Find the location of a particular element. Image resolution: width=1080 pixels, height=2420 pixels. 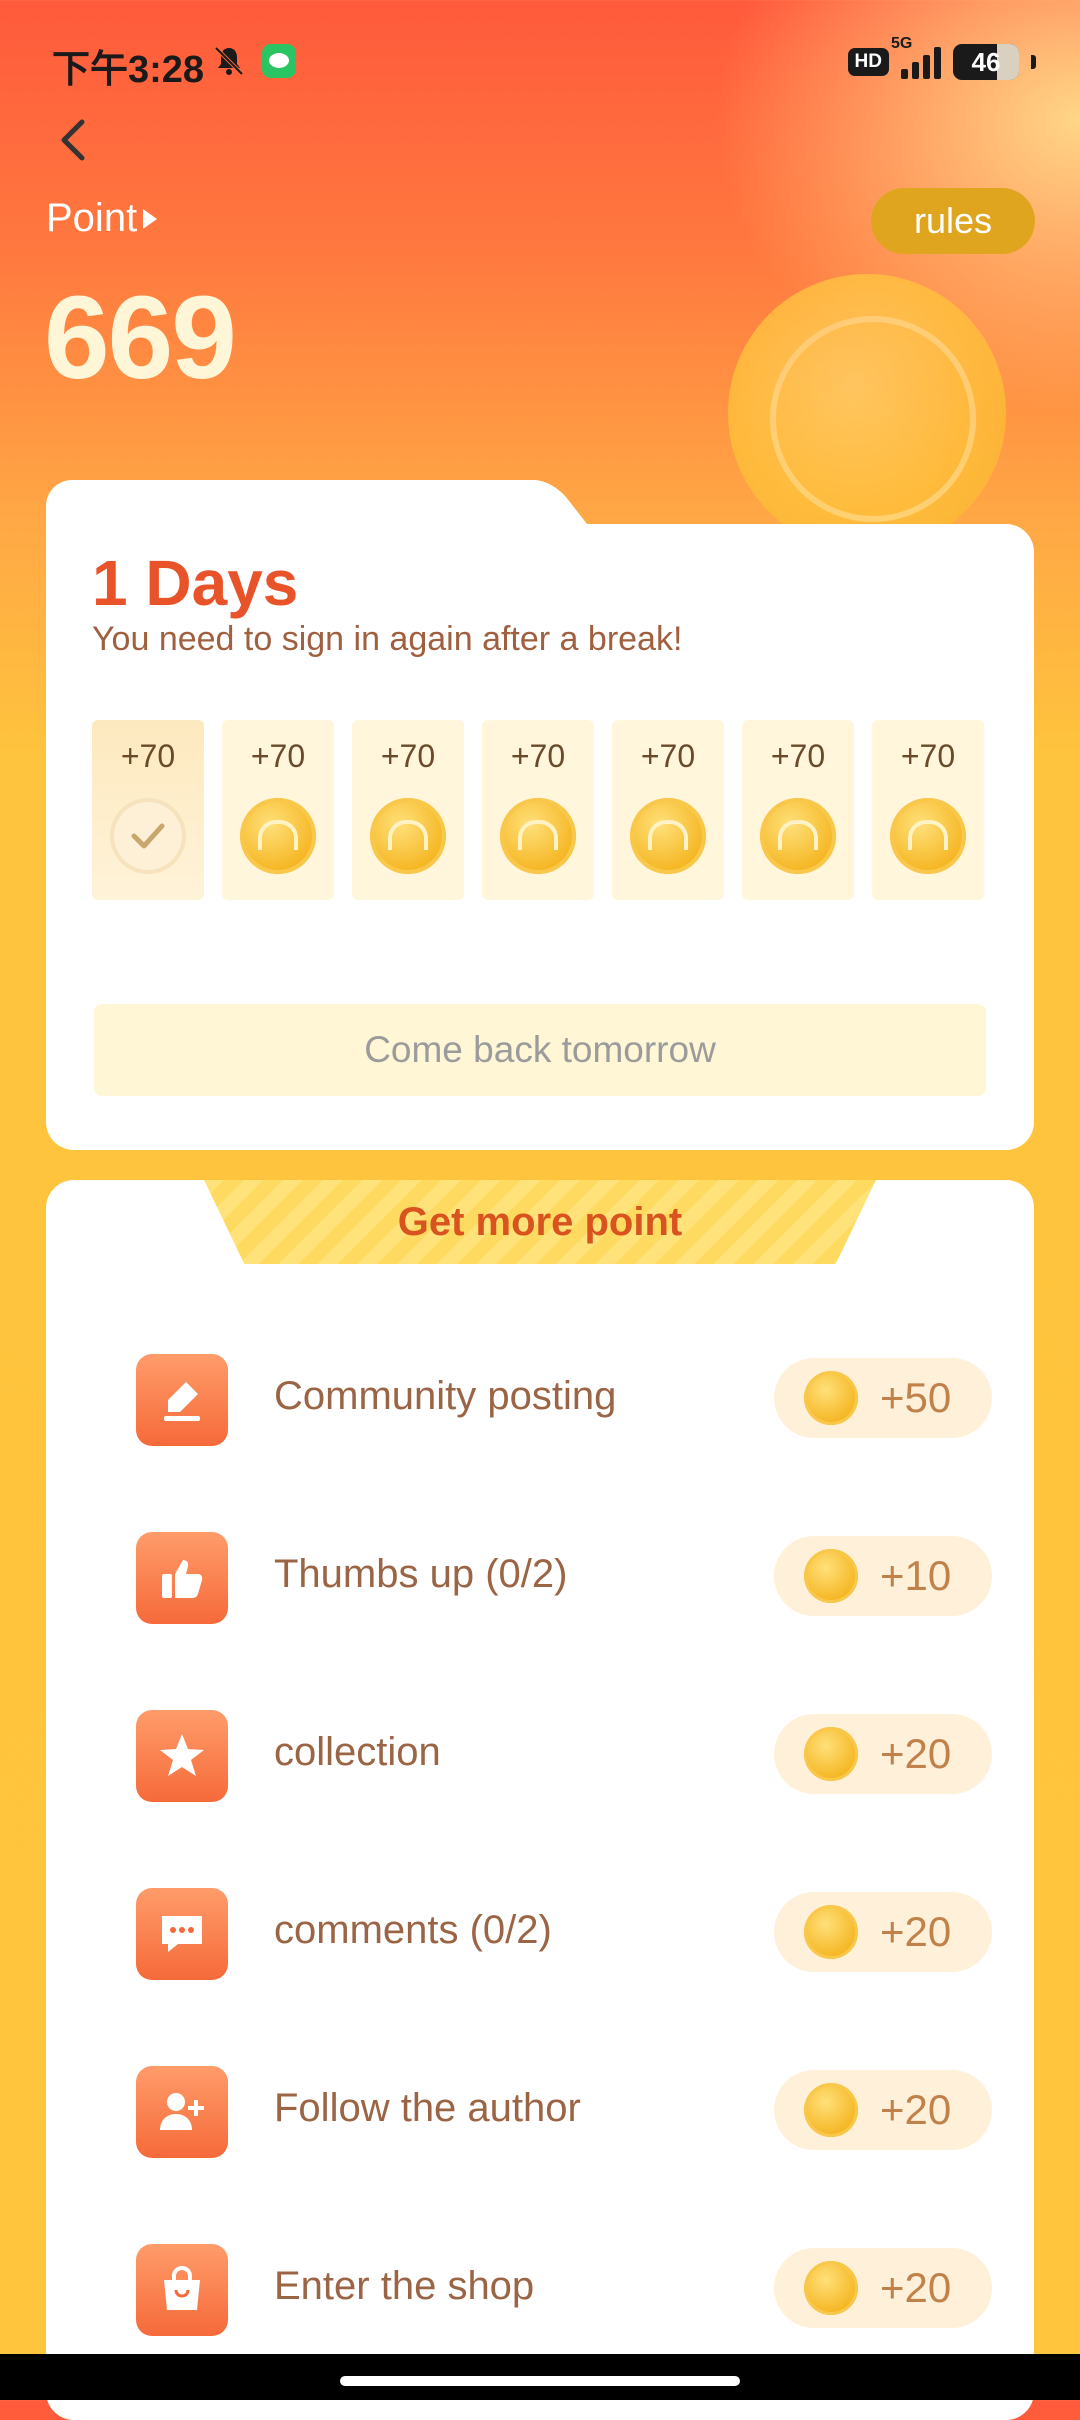

streak-hint: You need to sign in again after a break! is located at coordinates (387, 639).